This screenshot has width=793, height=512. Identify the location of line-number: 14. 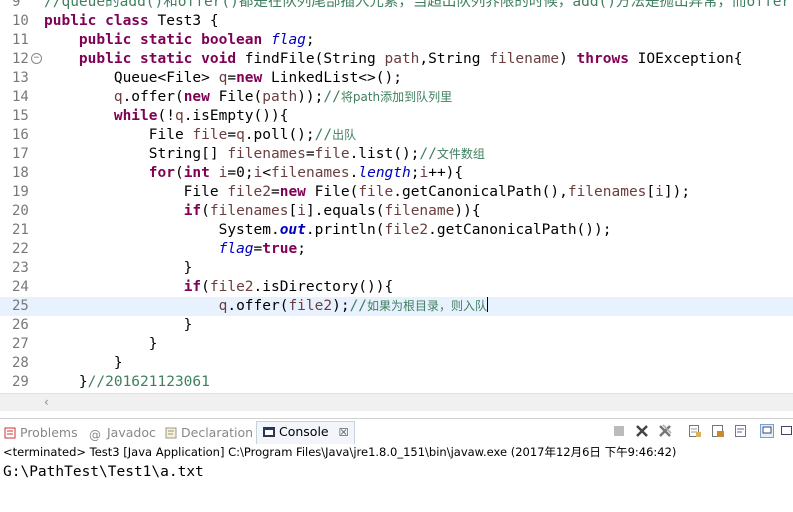
(20, 97).